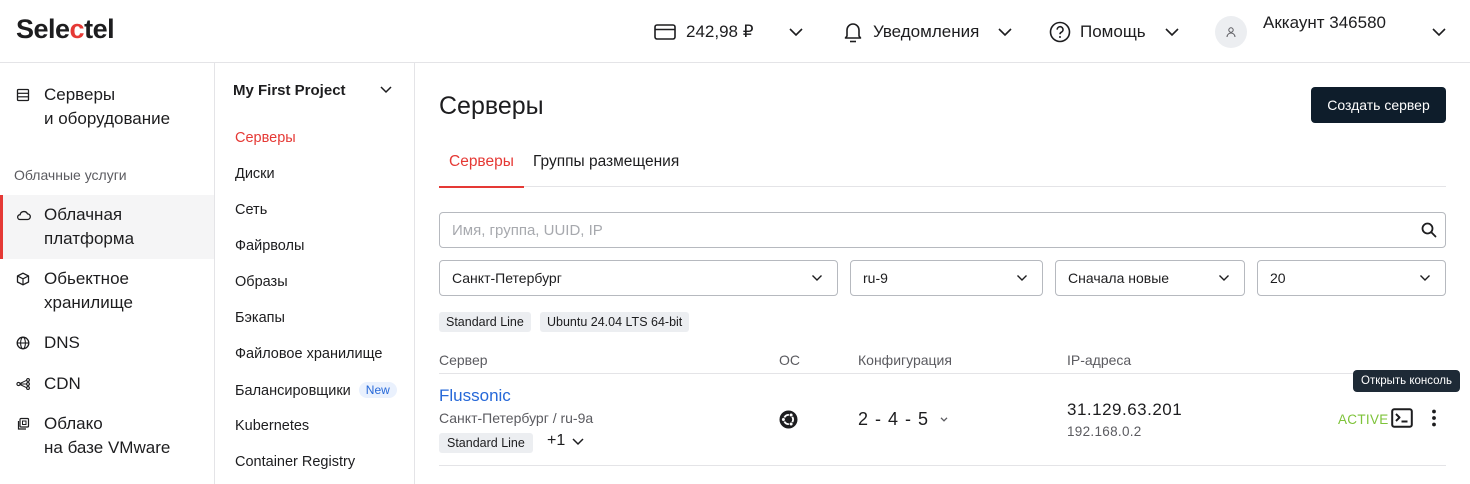 This screenshot has width=1470, height=484. What do you see at coordinates (260, 318) in the screenshot?
I see `project-item-backups: Бэкапы` at bounding box center [260, 318].